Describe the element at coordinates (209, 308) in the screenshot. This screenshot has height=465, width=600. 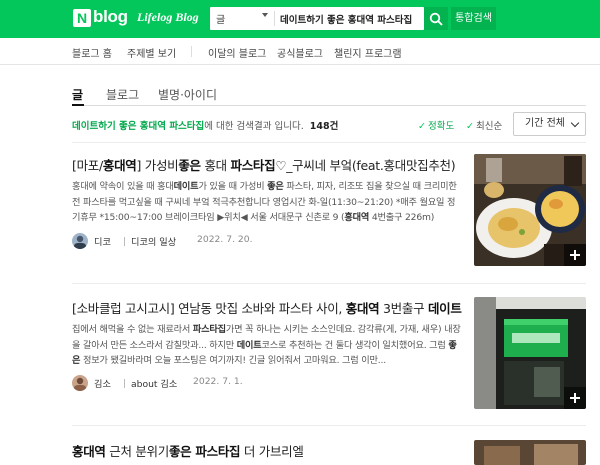
I see `text-segment: [소바클럽 고시고시] 연남동 맛집 소바와 파스타 사이,` at that location.